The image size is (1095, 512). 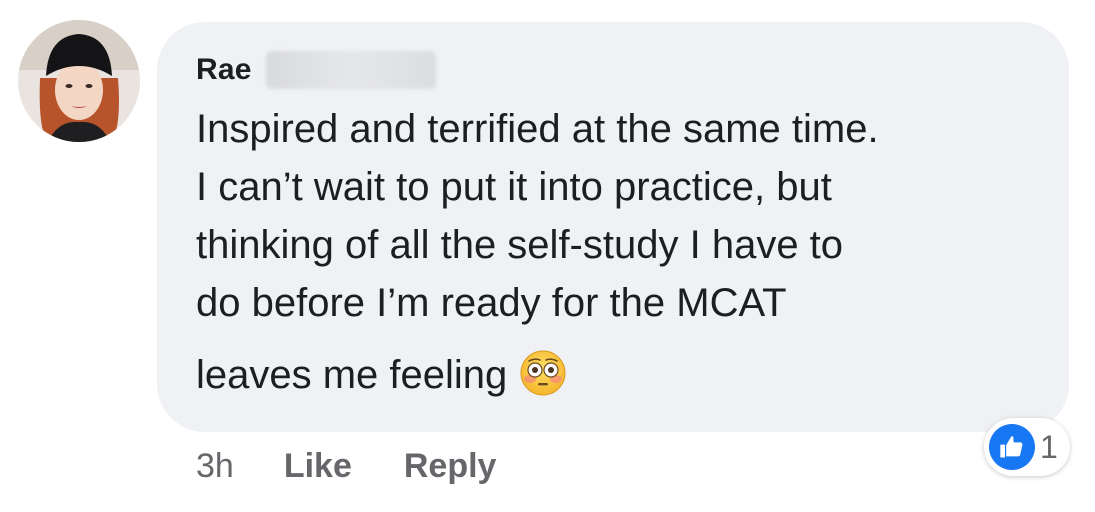 I want to click on comment-actions: 3h Like Reply, so click(x=372, y=466).